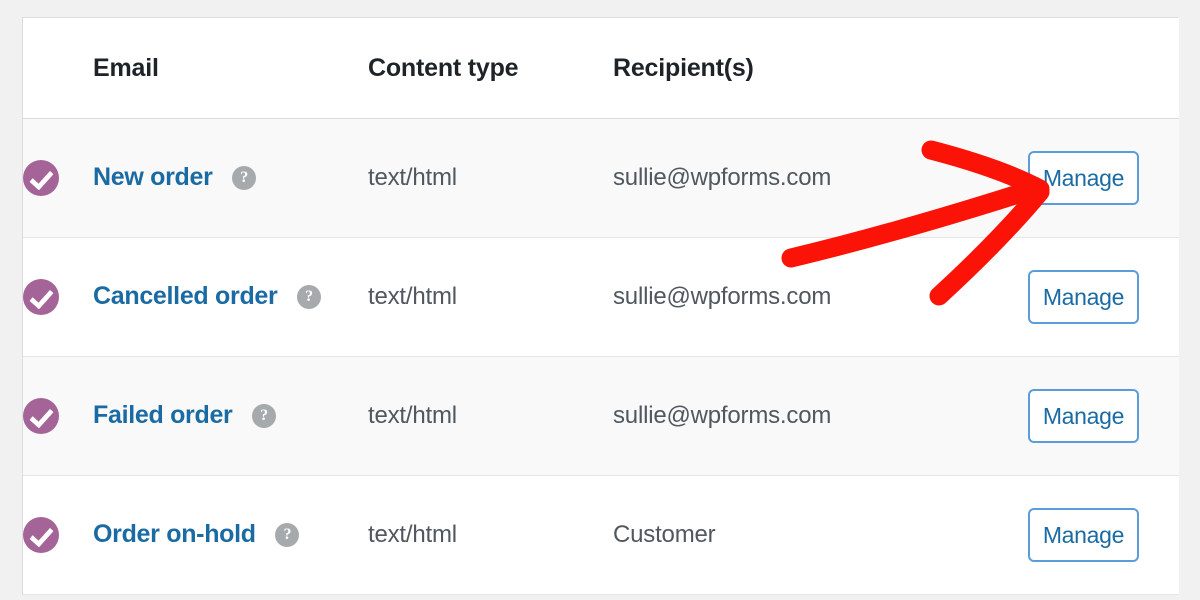 This screenshot has width=1200, height=600. I want to click on row-email-cell: Failed order ?, so click(230, 416).